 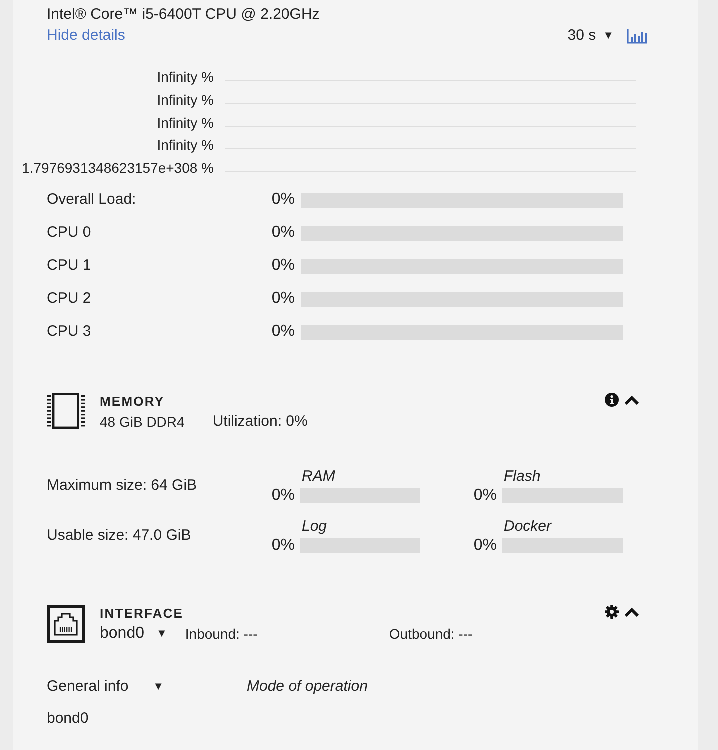 What do you see at coordinates (86, 36) in the screenshot?
I see `hide-details-link: Hide details` at bounding box center [86, 36].